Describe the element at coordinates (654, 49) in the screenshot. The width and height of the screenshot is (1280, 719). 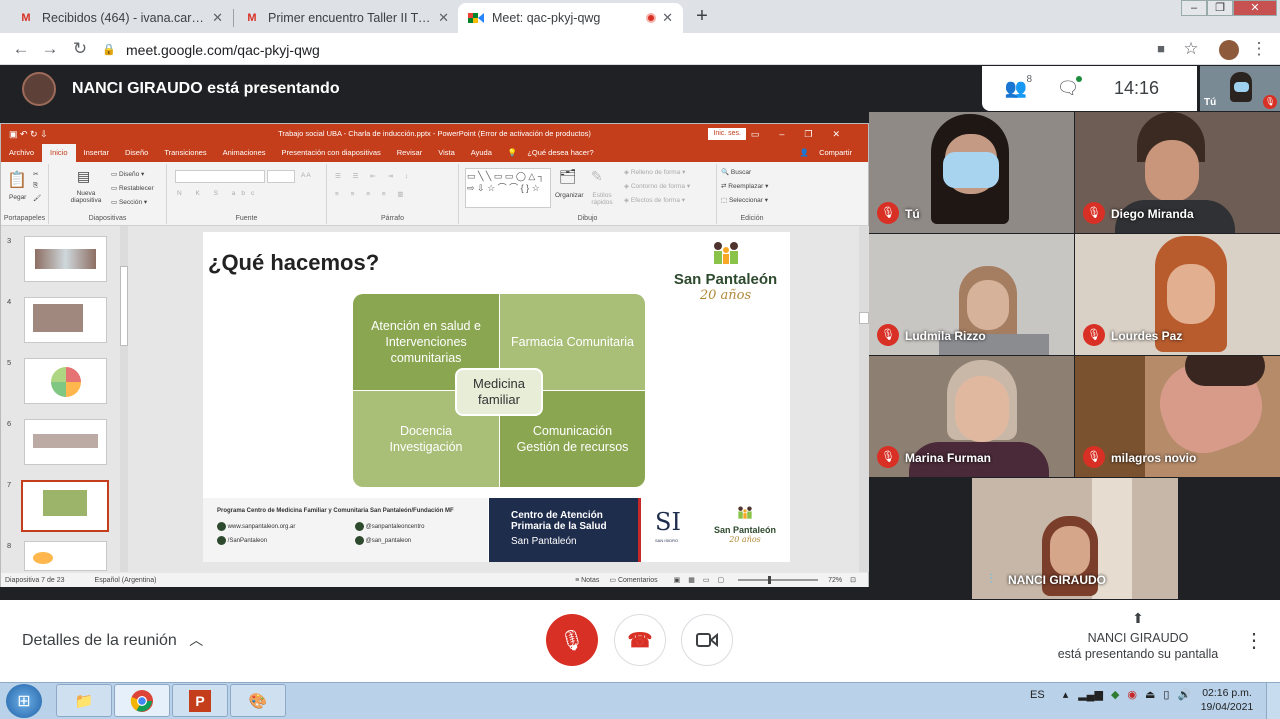
I see `url-field: 🔒 meet.google.com/qac-pkyj-qwg` at that location.